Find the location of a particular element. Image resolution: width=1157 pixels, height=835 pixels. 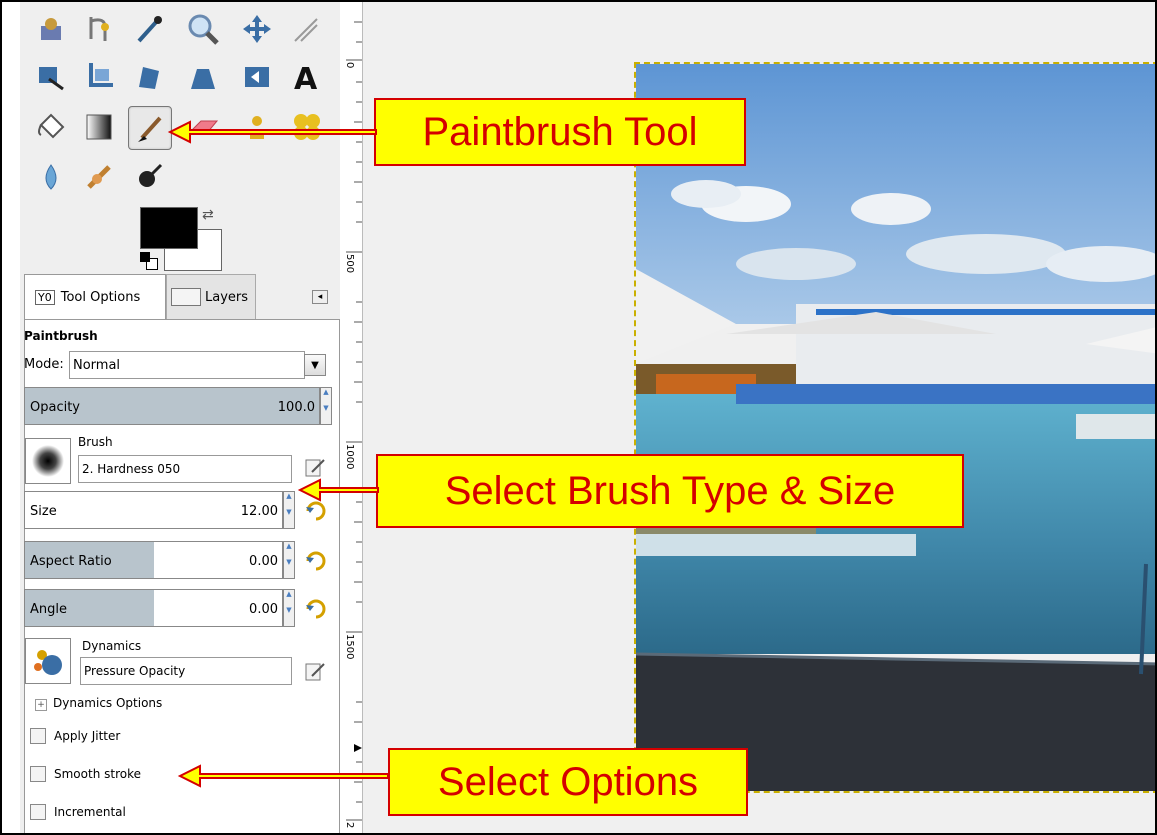

opacity-value: 100.0 is located at coordinates (296, 407).